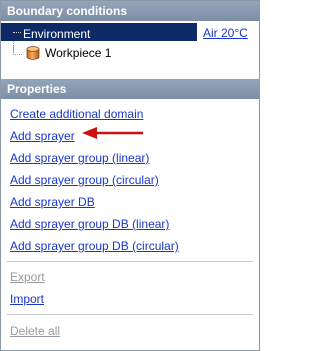  I want to click on add-sprayer-db-link: Add sprayer DB, so click(52, 202).